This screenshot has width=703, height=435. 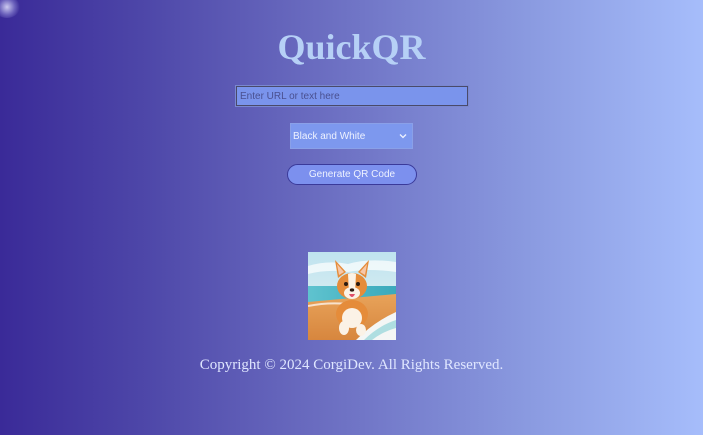 What do you see at coordinates (352, 174) in the screenshot?
I see `generate-qr-button: Generate QR Code` at bounding box center [352, 174].